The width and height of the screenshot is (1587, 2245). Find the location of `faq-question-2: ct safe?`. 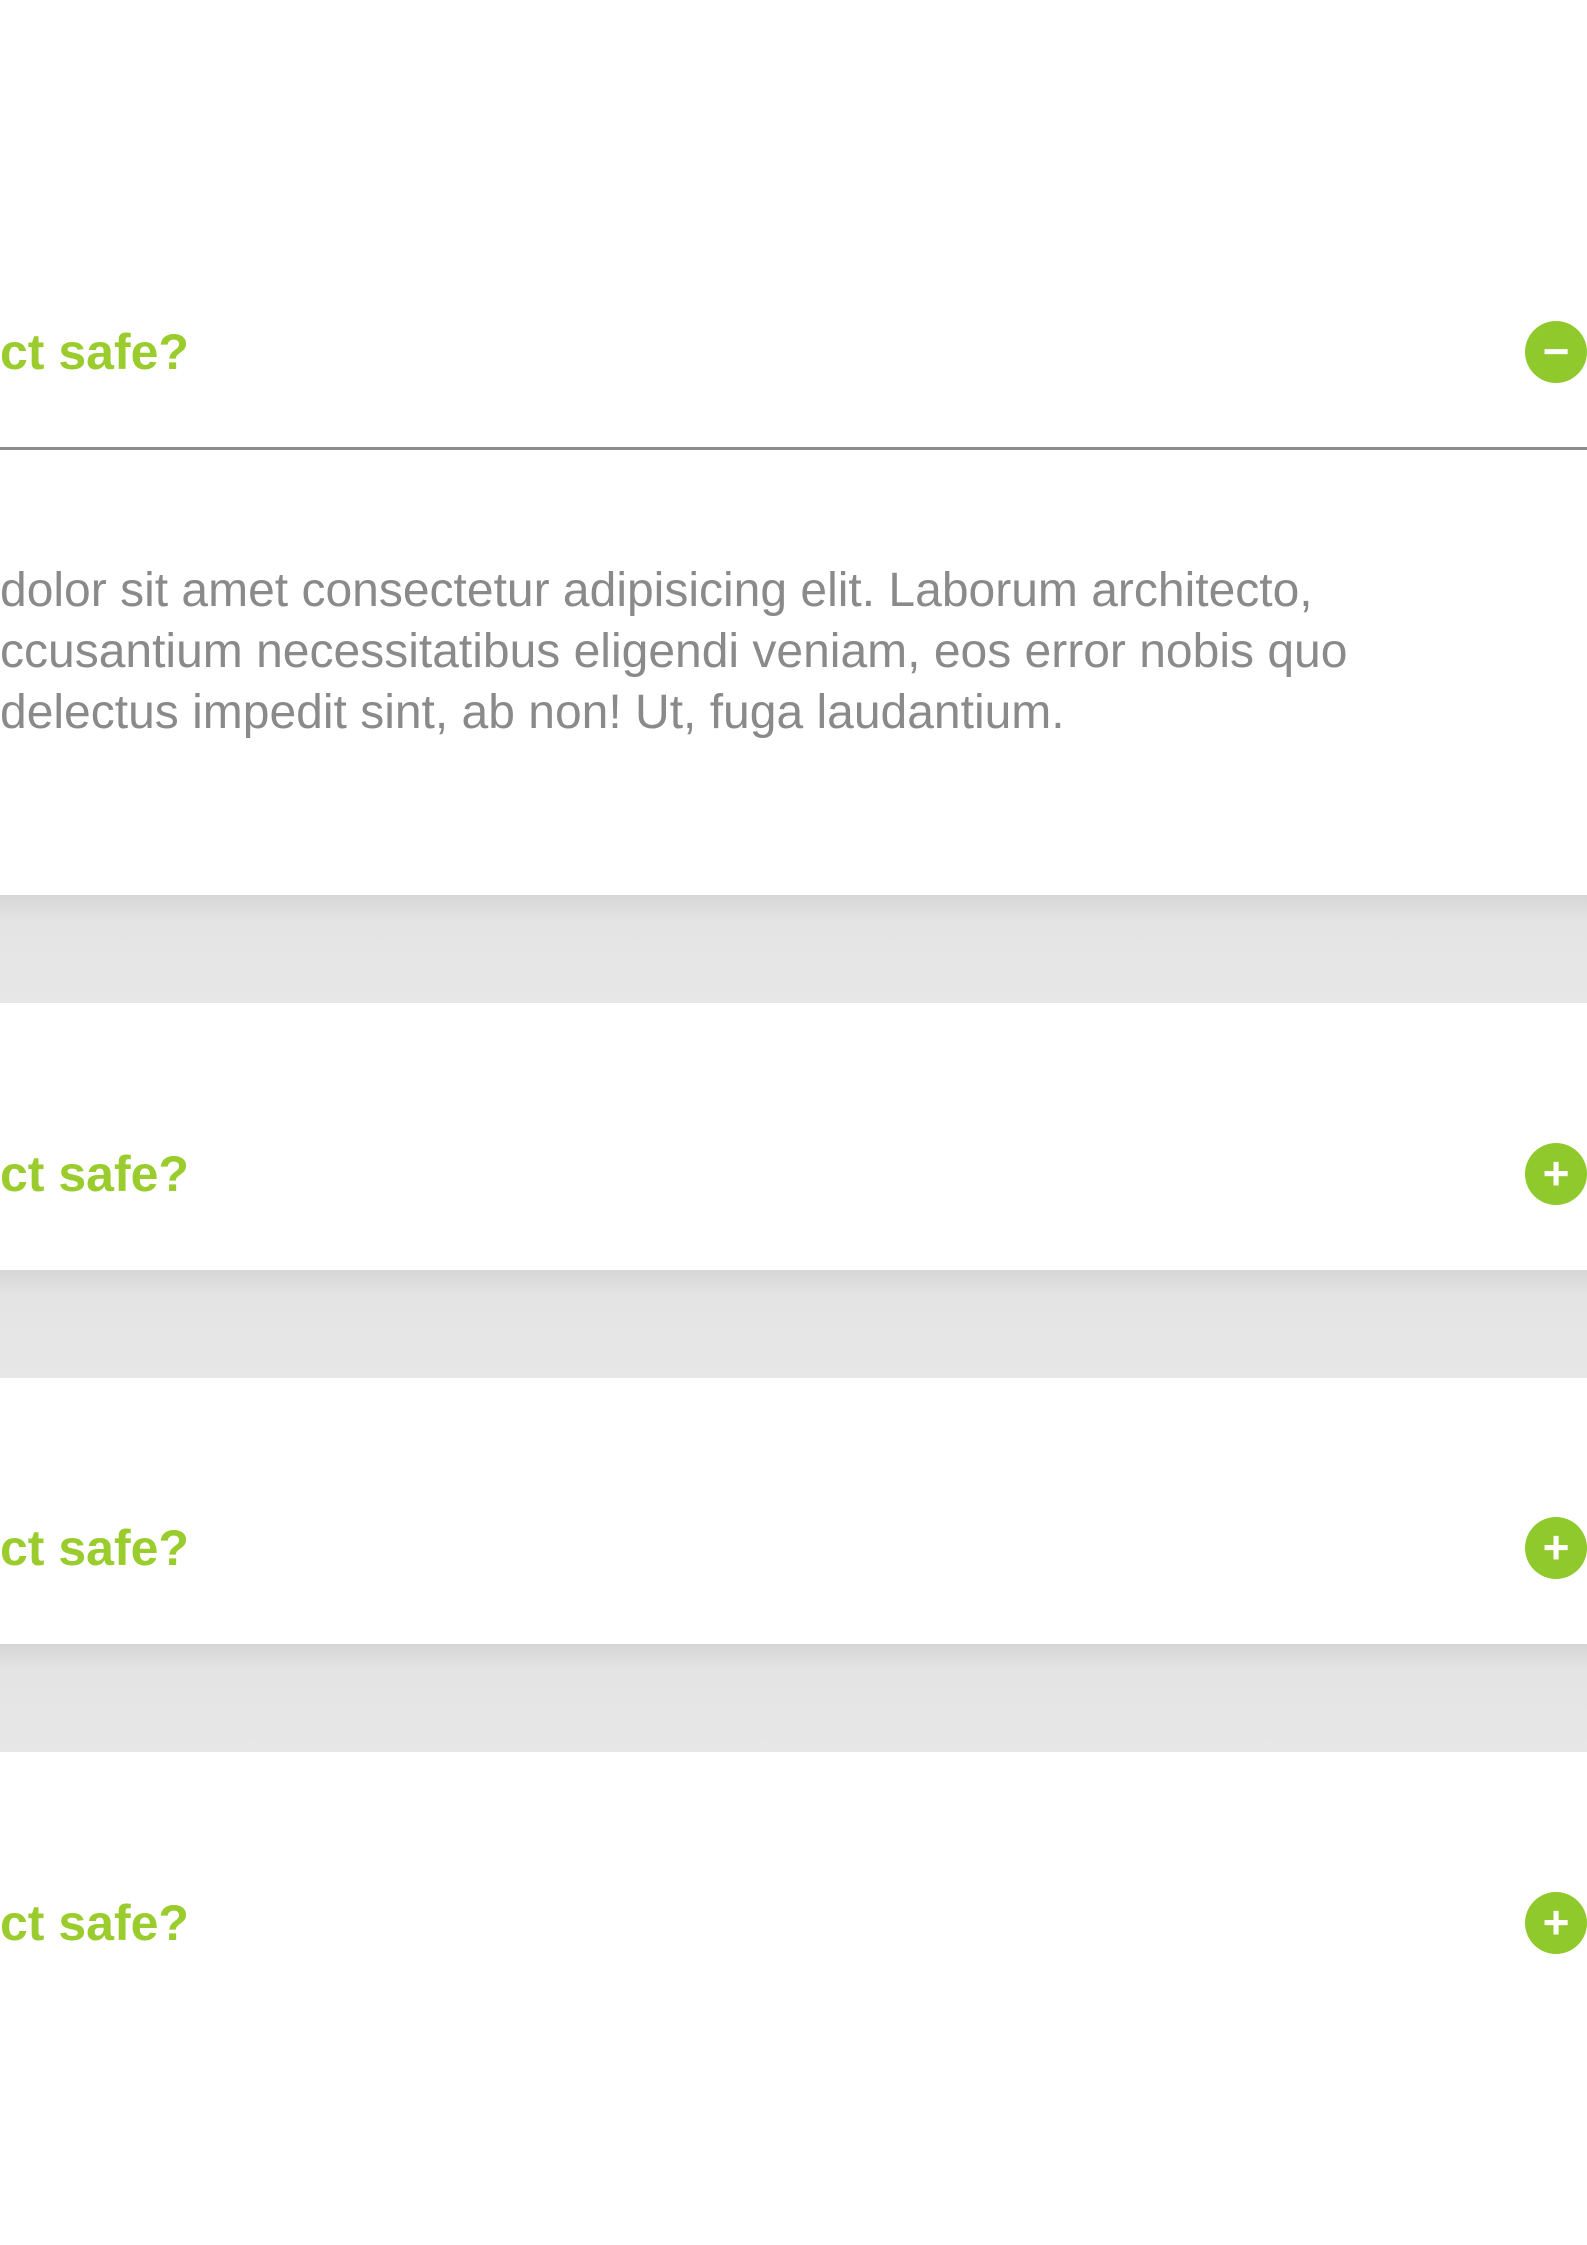

faq-question-2: ct safe? is located at coordinates (94, 1174).